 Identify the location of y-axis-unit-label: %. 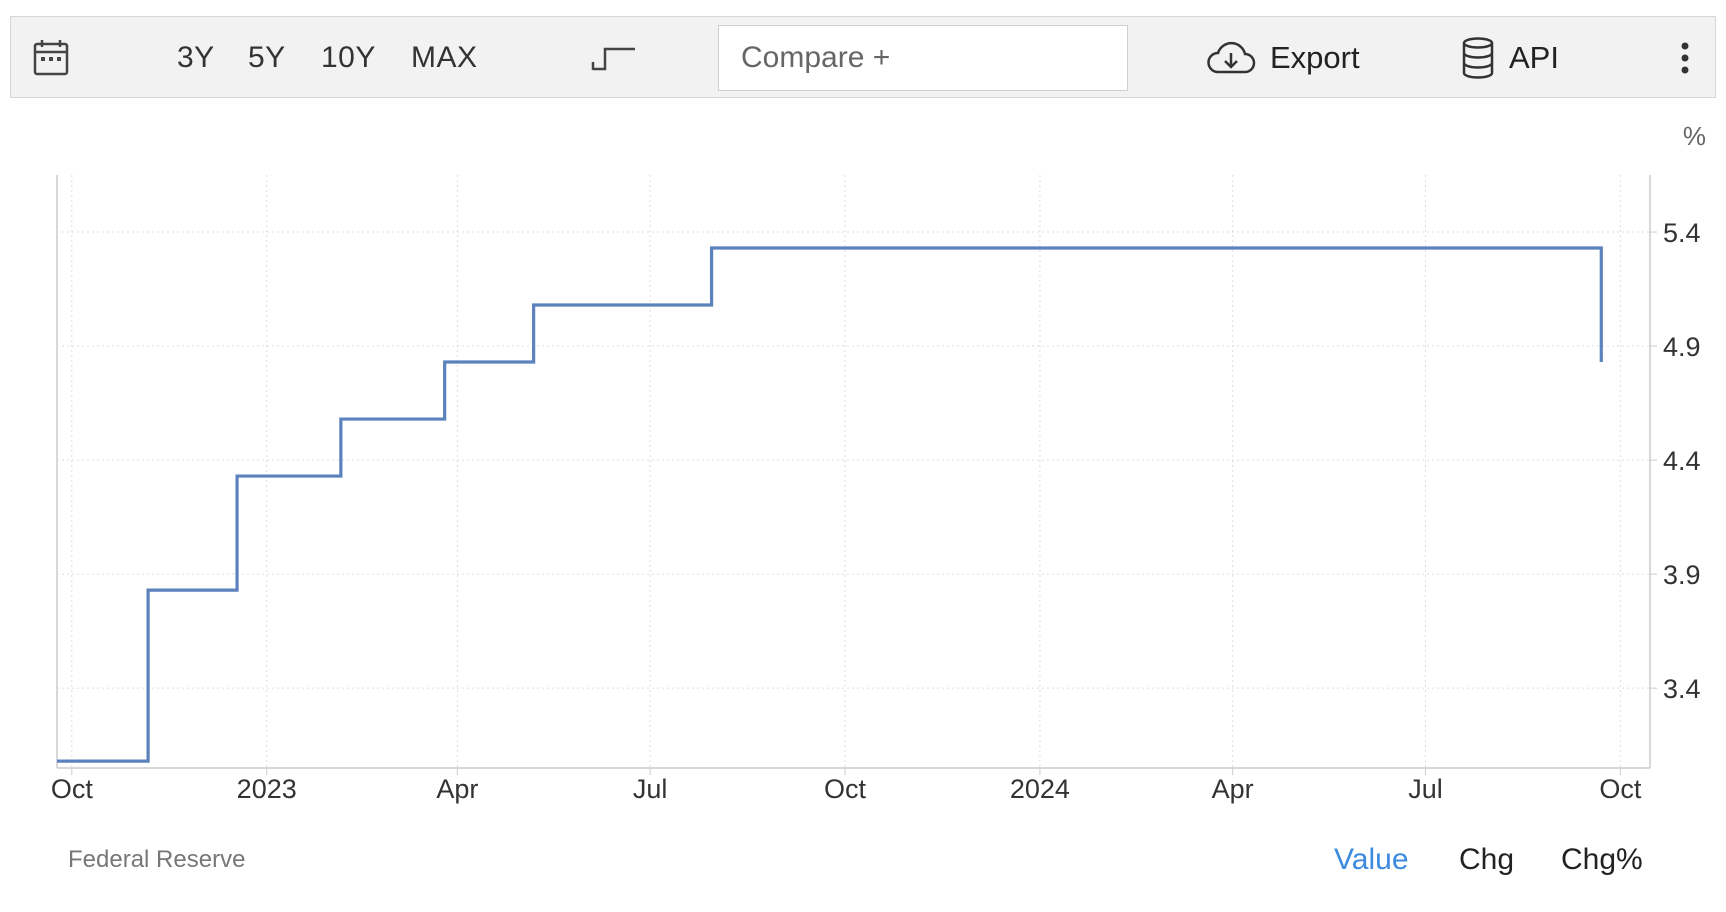
(1694, 136).